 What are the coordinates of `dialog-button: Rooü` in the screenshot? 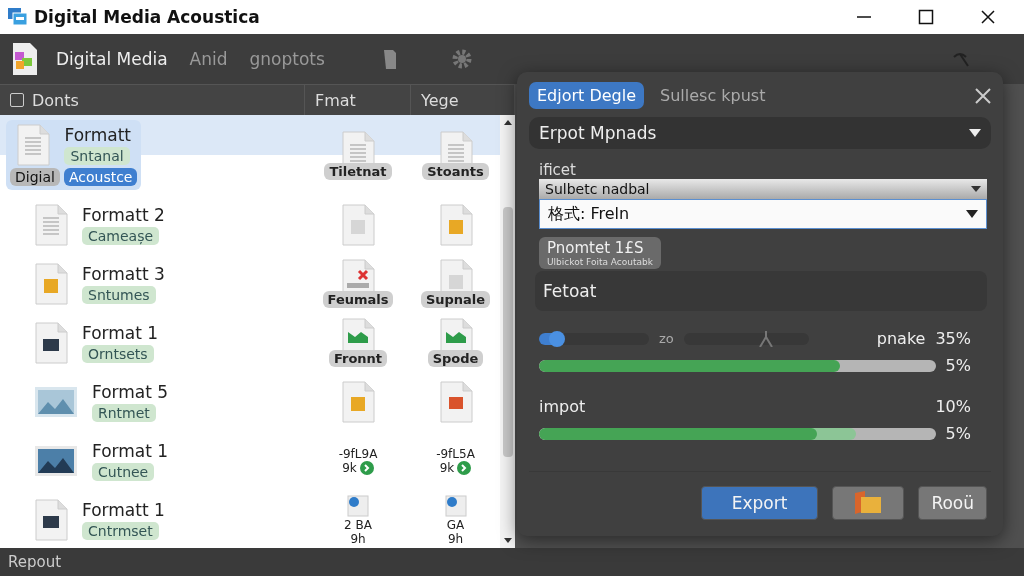 It's located at (952, 503).